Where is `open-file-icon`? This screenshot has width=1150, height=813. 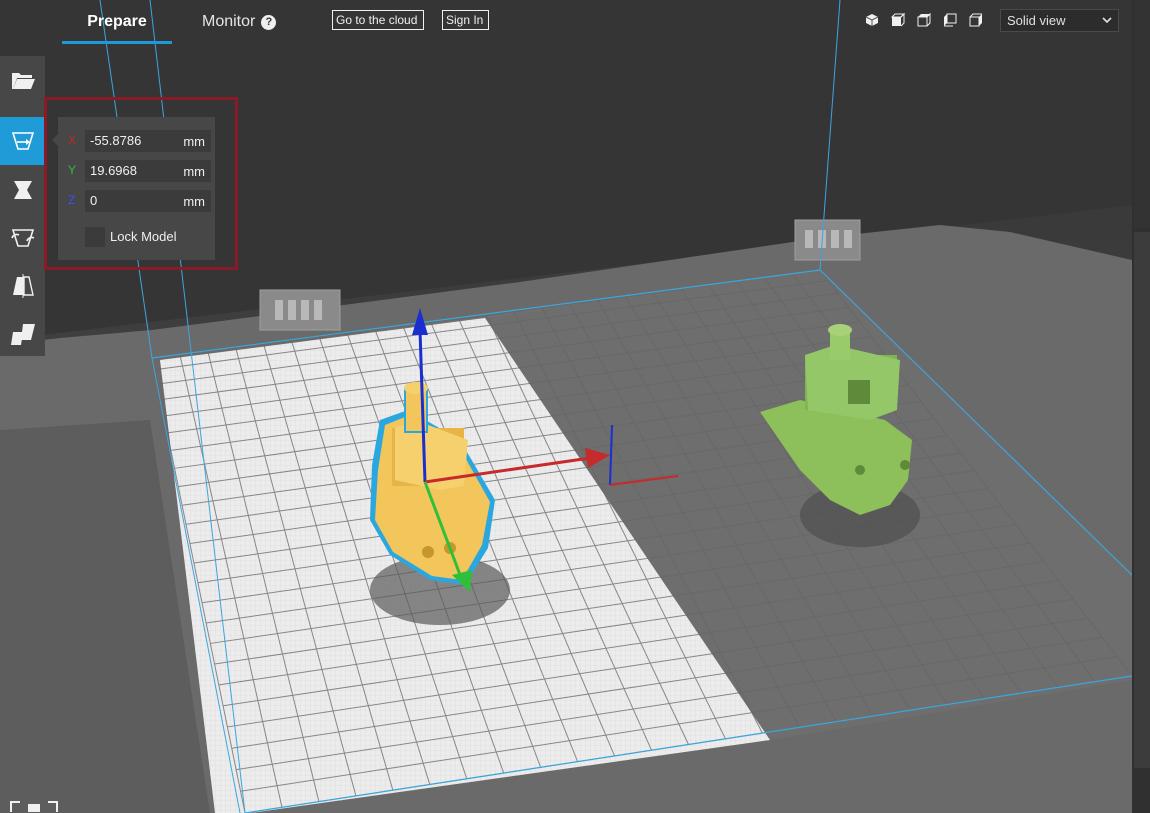
open-file-icon is located at coordinates (23, 81).